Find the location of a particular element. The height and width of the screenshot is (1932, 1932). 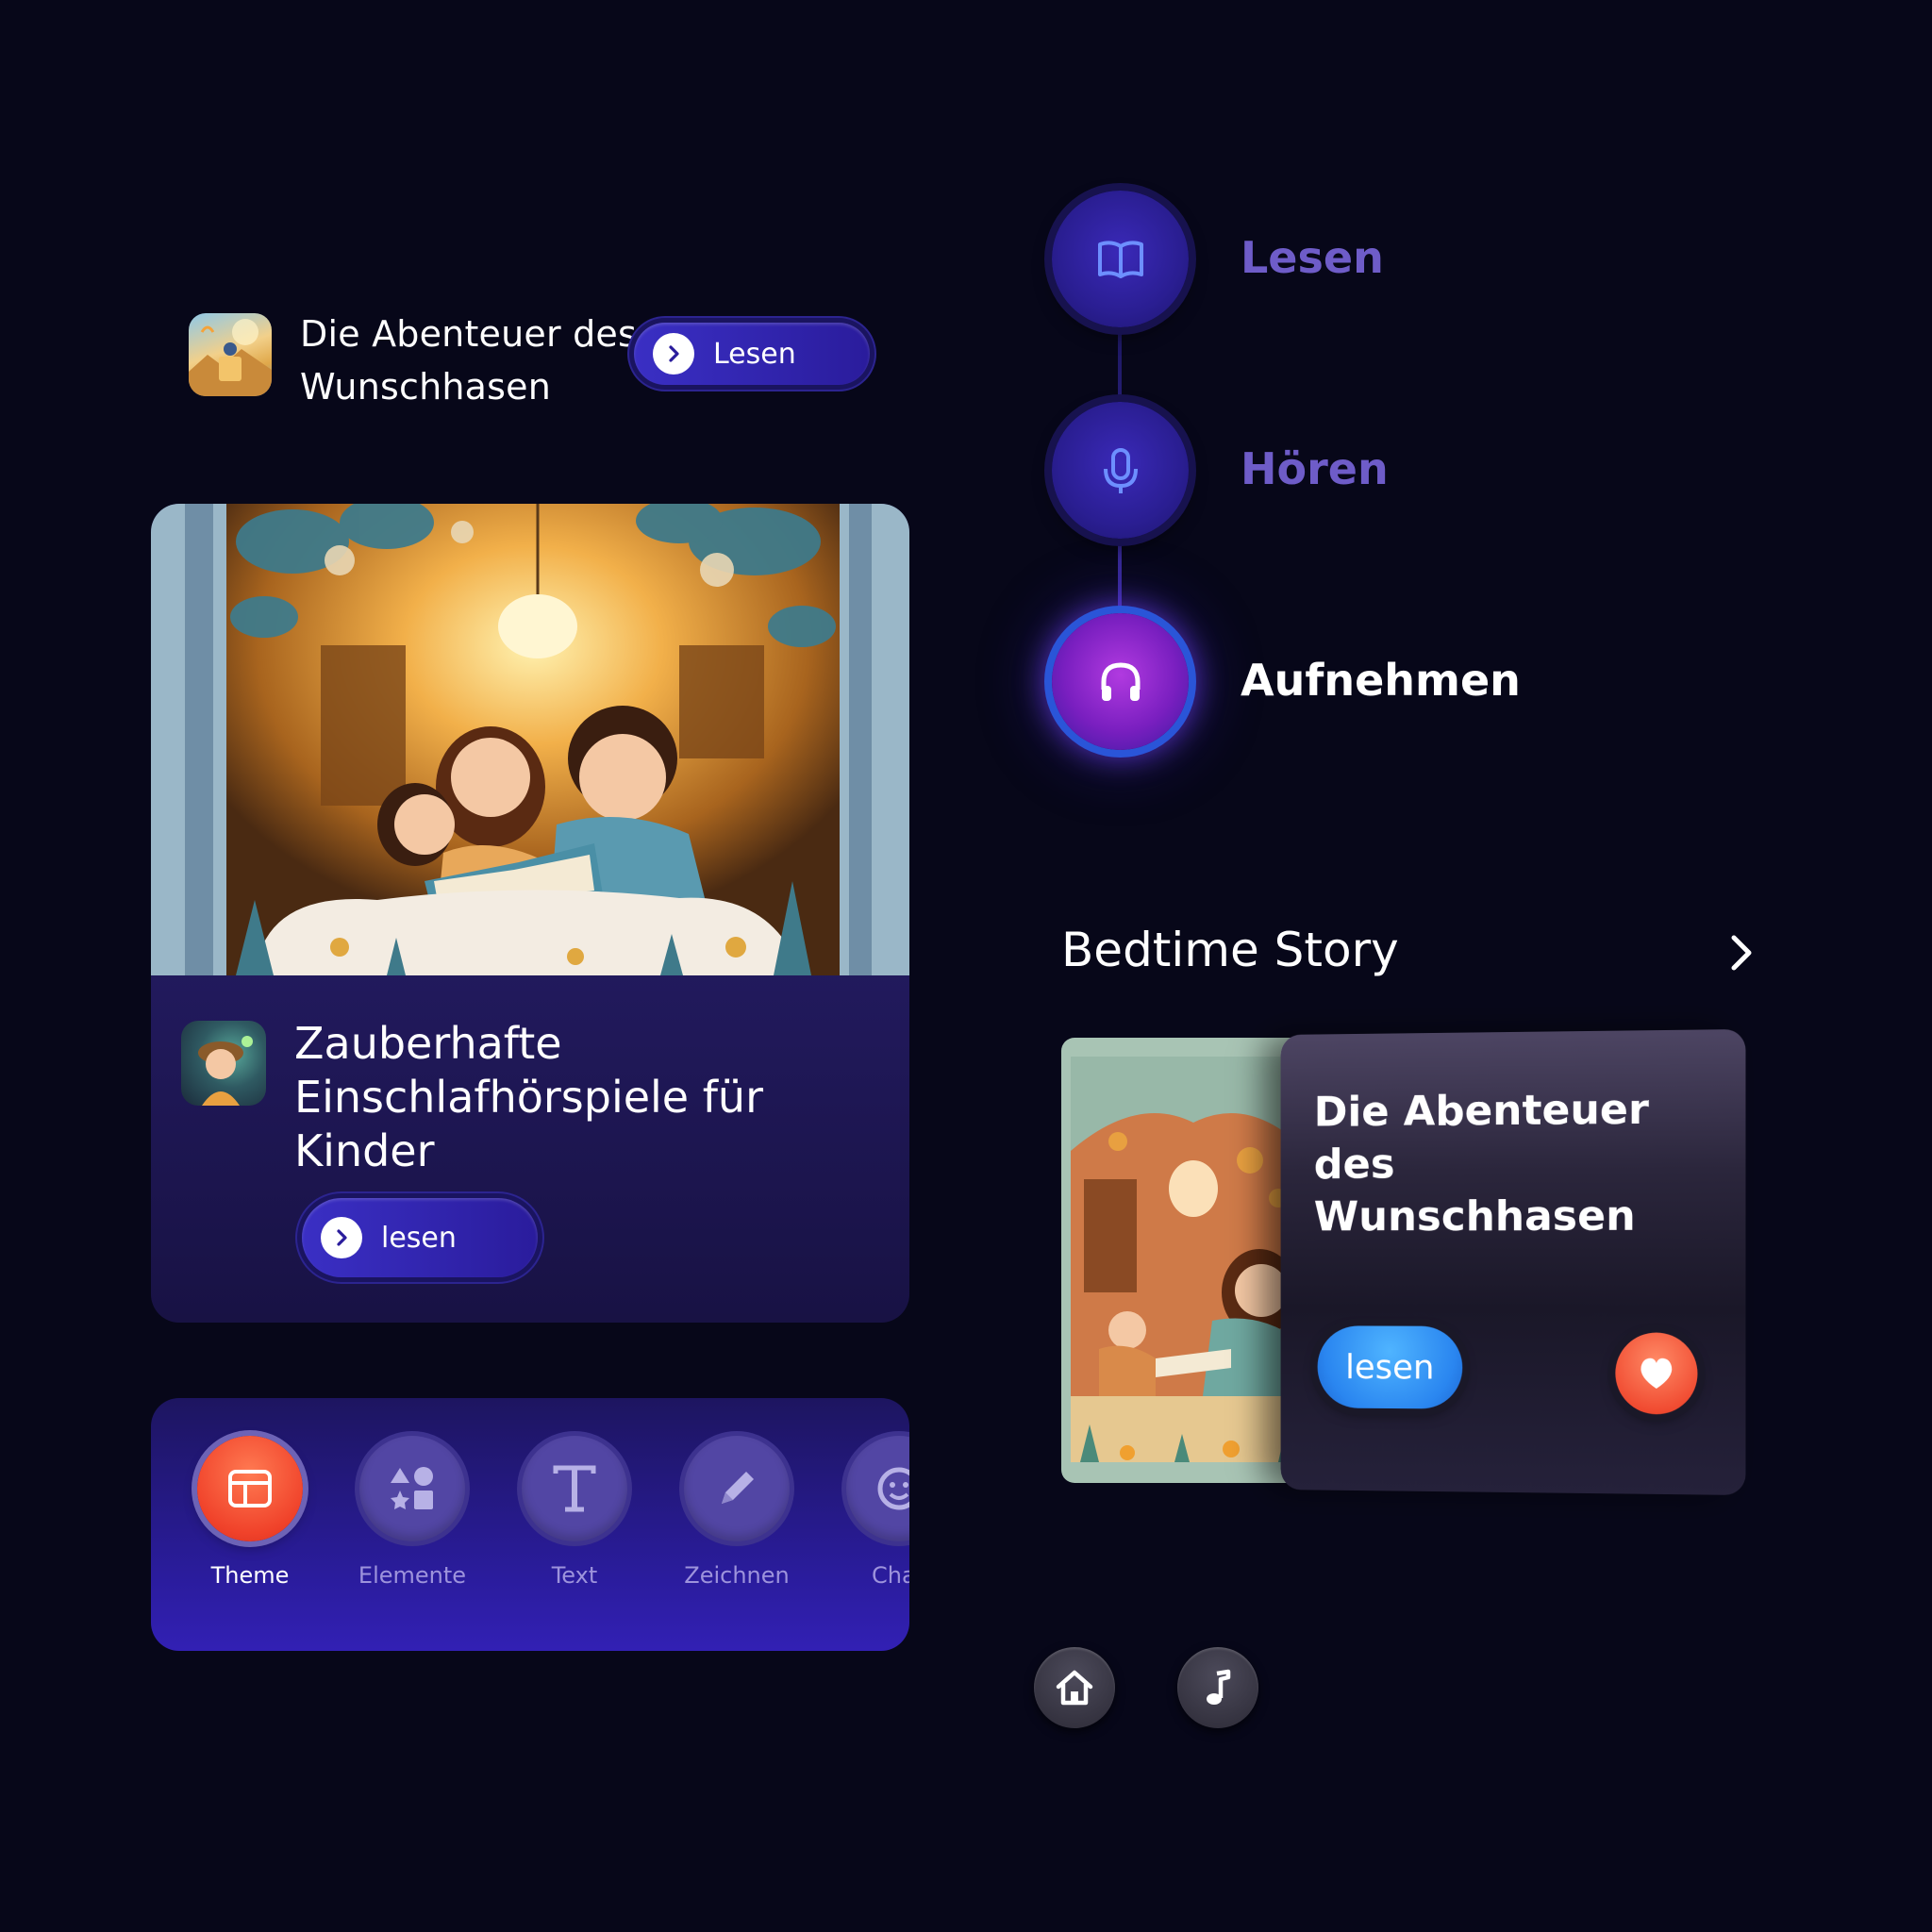

mini-story-read-button: Lesen is located at coordinates (752, 354).